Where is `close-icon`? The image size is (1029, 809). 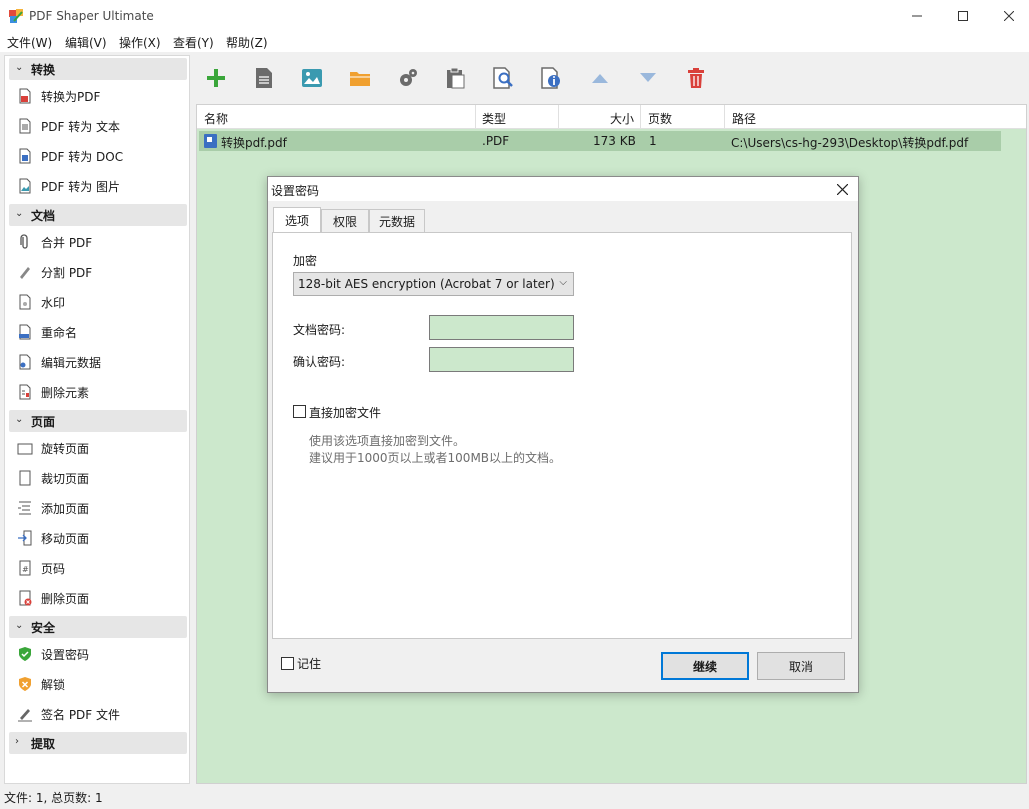
close-icon is located at coordinates (842, 189).